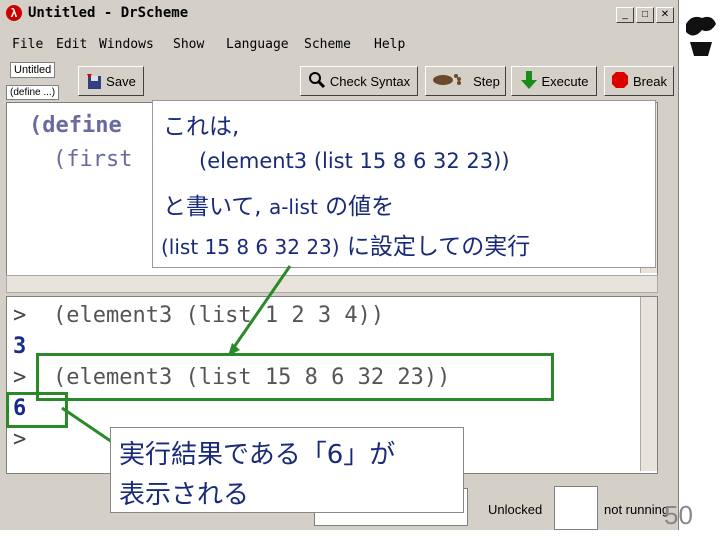  I want to click on slide-number: 50, so click(678, 515).